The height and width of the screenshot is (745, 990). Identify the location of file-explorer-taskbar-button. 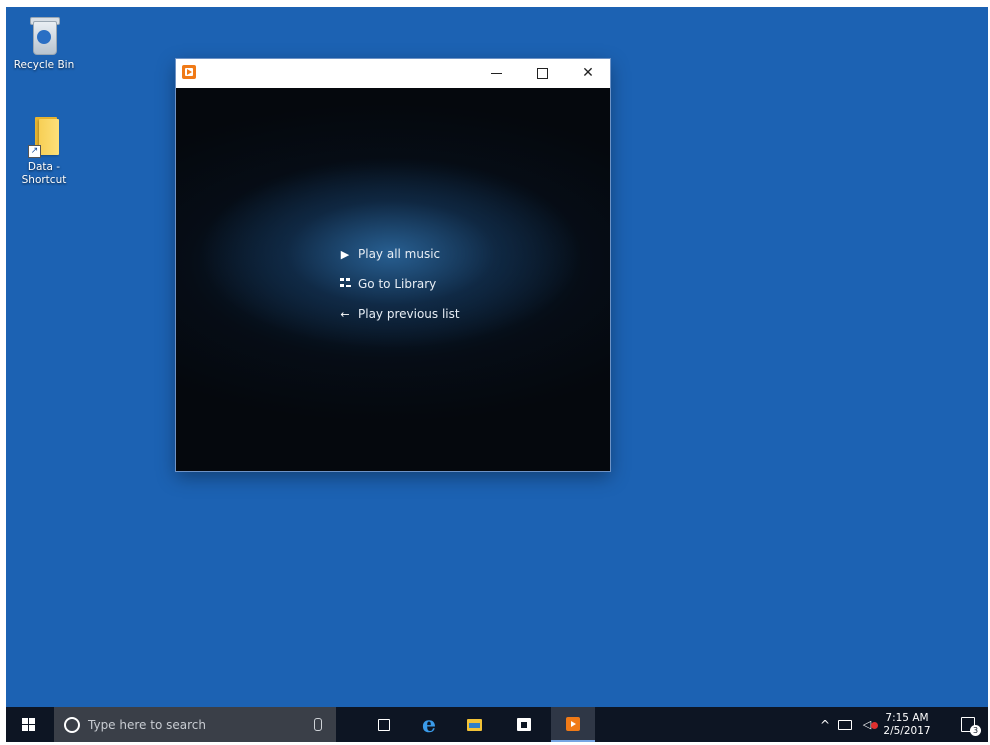
(474, 724).